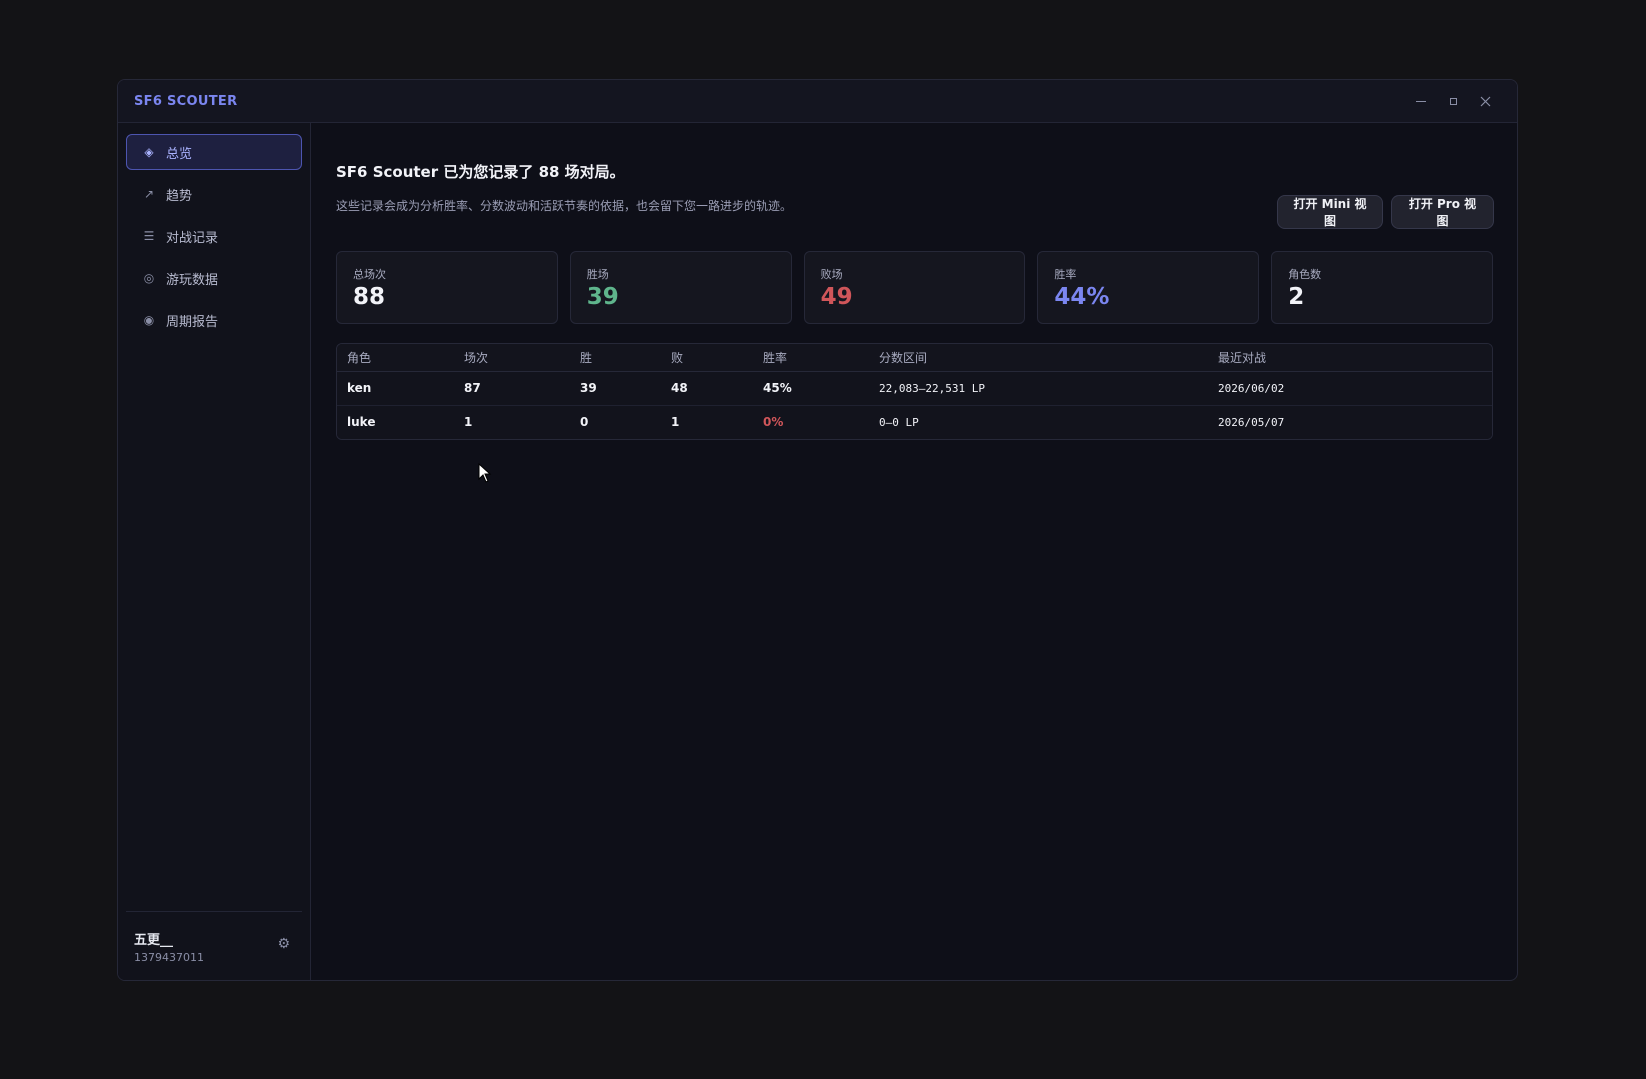 This screenshot has height=1079, width=1646. What do you see at coordinates (186, 101) in the screenshot?
I see `app-title: SF6 SCOUTER` at bounding box center [186, 101].